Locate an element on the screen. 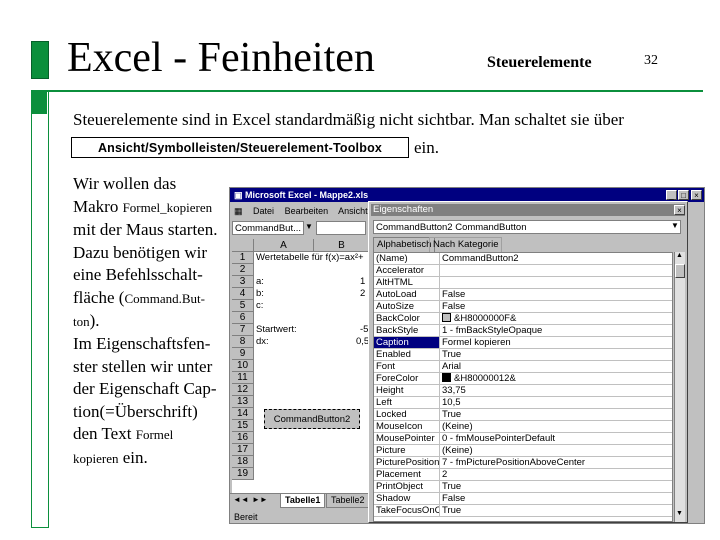 This screenshot has height=540, width=720. property-row: MousePointer 0 - fmMousePointerDefault is located at coordinates (523, 439).